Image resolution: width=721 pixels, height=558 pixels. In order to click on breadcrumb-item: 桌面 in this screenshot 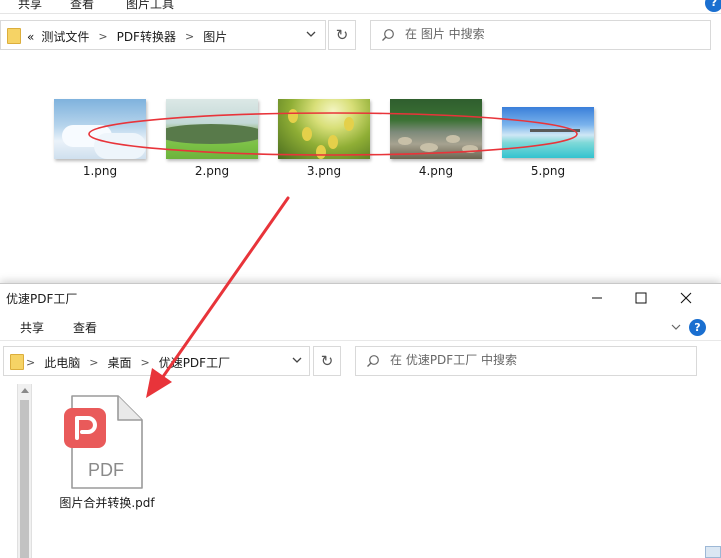, I will do `click(119, 362)`.